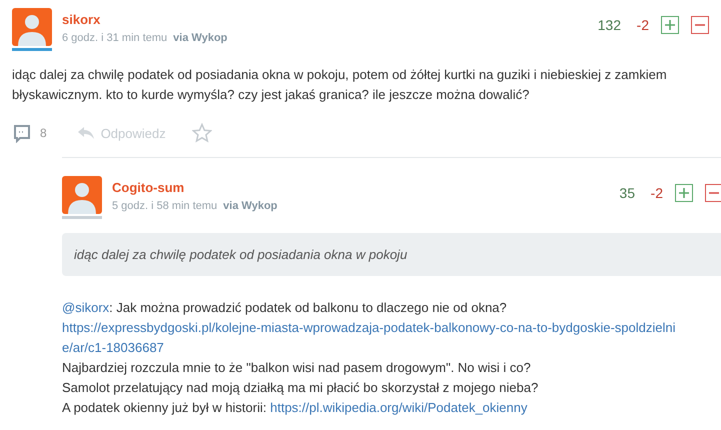 The height and width of the screenshot is (430, 721). I want to click on comments-icon, so click(22, 133).